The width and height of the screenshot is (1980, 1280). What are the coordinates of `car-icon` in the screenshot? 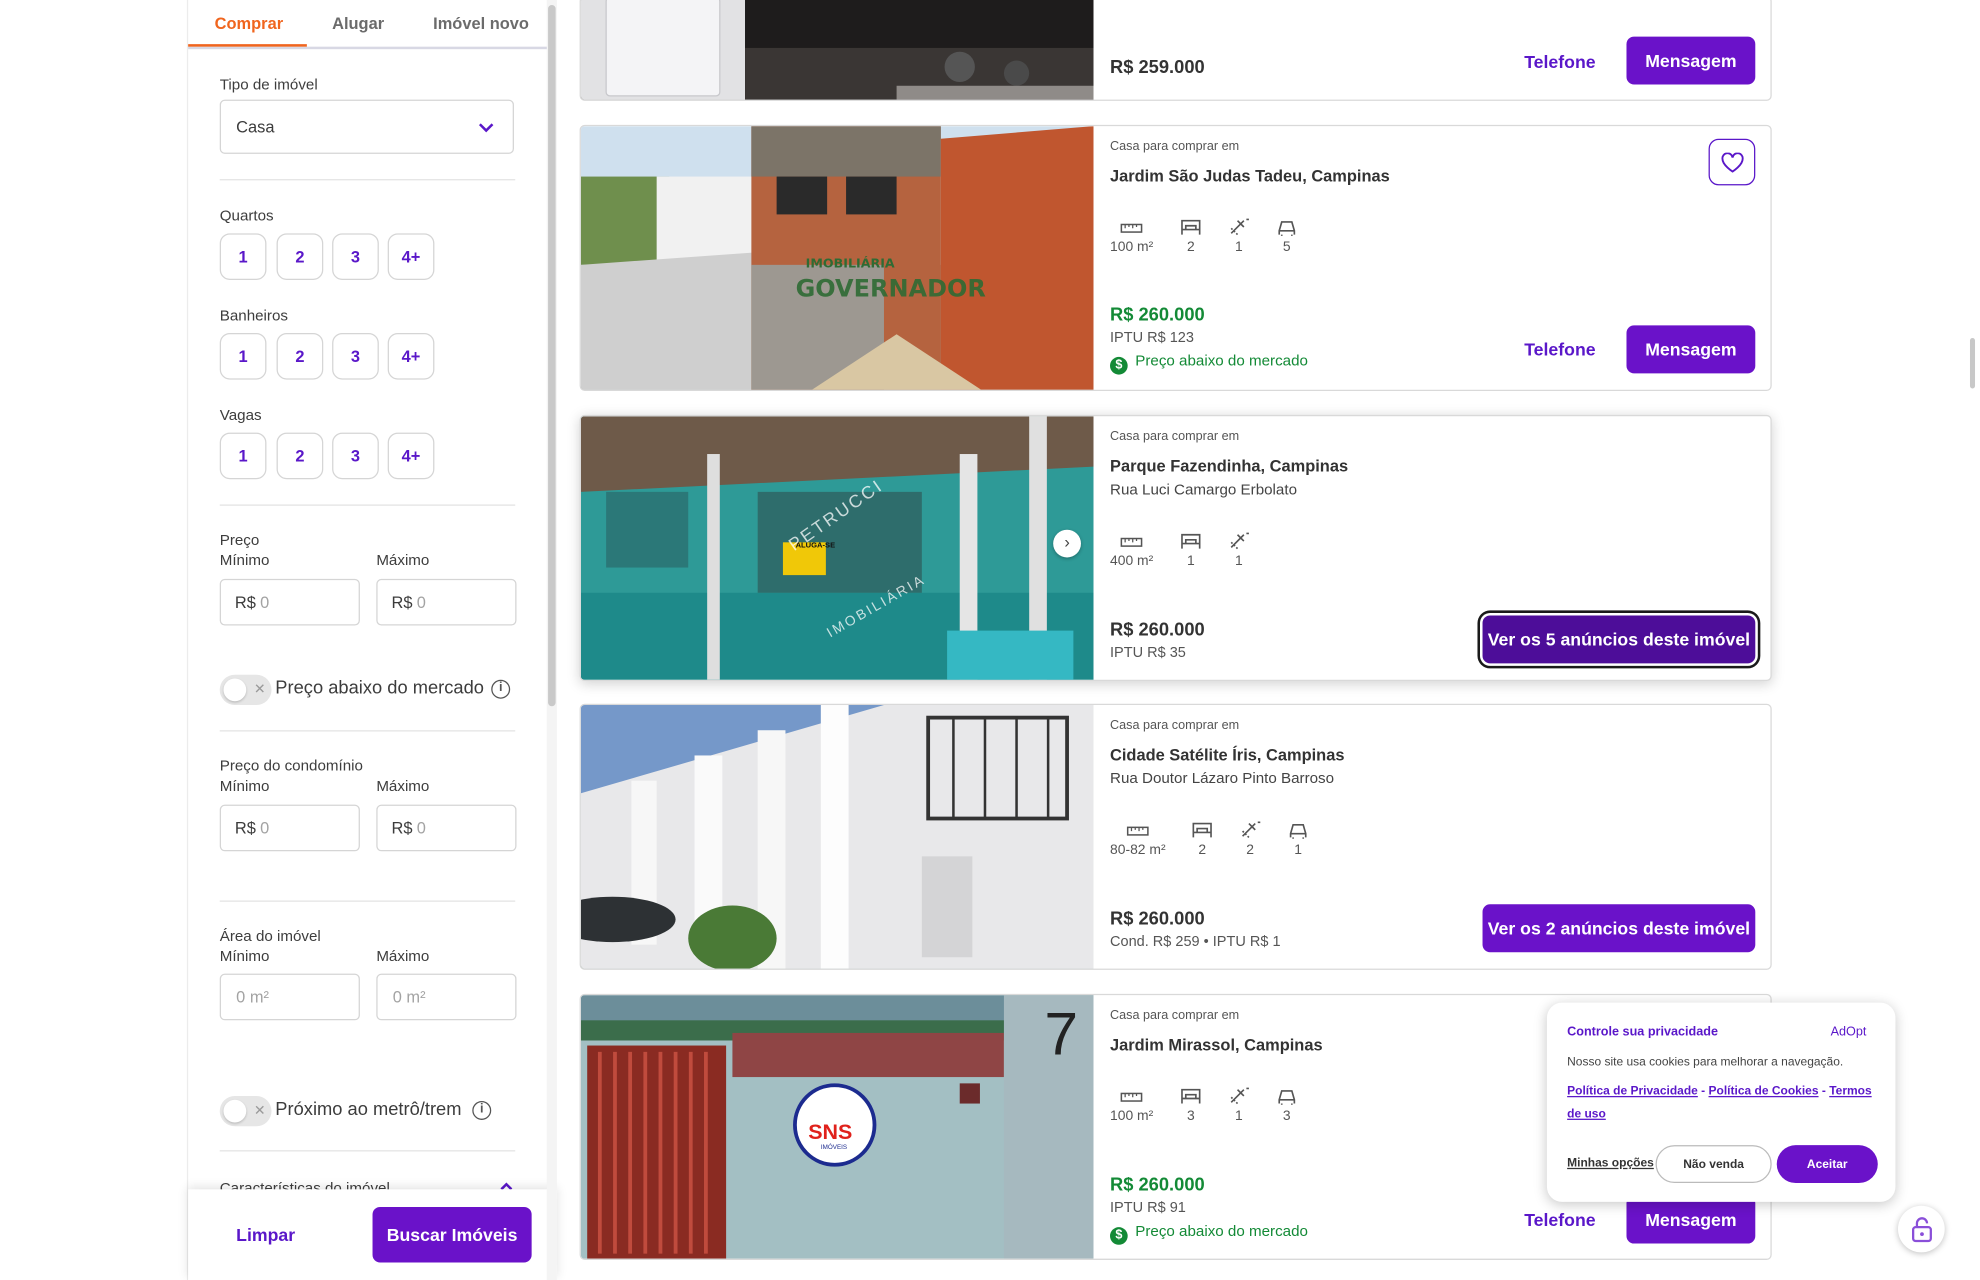 It's located at (1287, 1097).